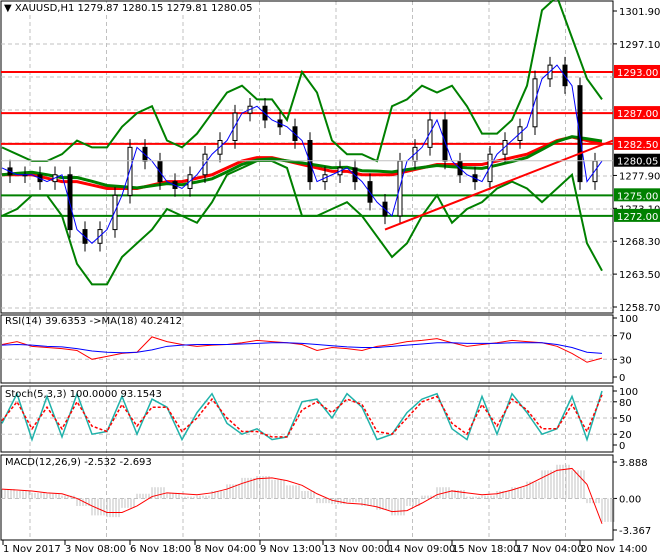 The width and height of the screenshot is (660, 560). What do you see at coordinates (637, 114) in the screenshot?
I see `resistance-line-label: 1287.00` at bounding box center [637, 114].